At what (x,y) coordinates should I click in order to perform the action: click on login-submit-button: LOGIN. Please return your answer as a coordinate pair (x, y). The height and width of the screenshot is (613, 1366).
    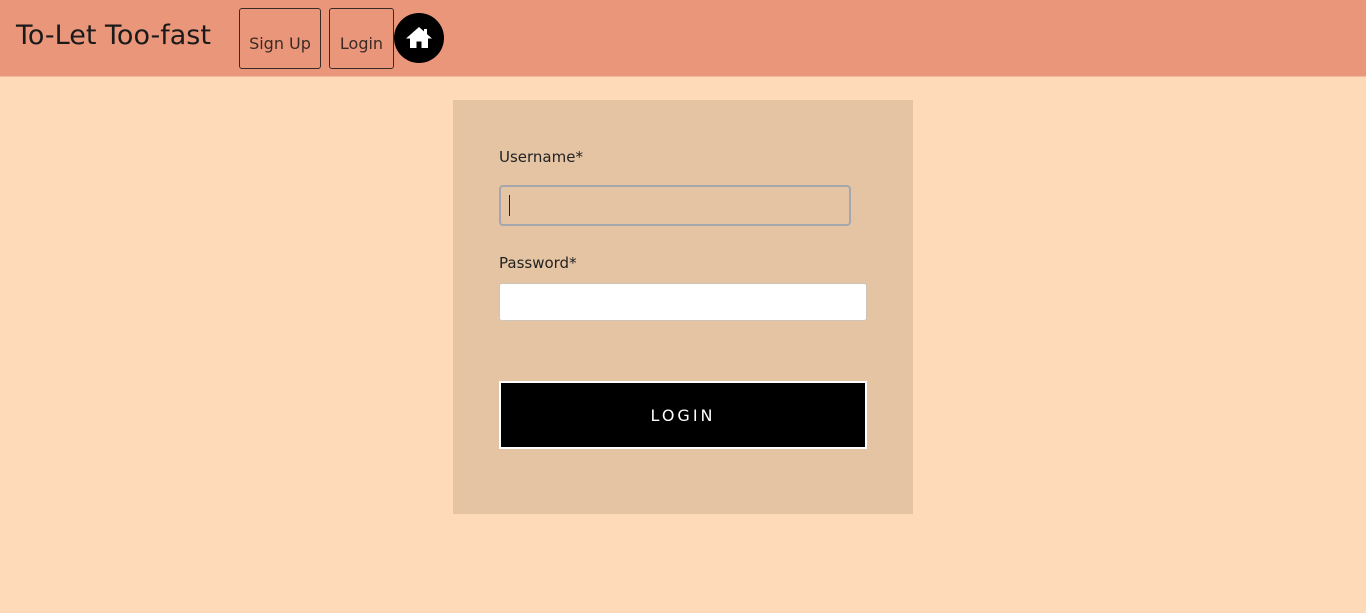
    Looking at the image, I should click on (683, 415).